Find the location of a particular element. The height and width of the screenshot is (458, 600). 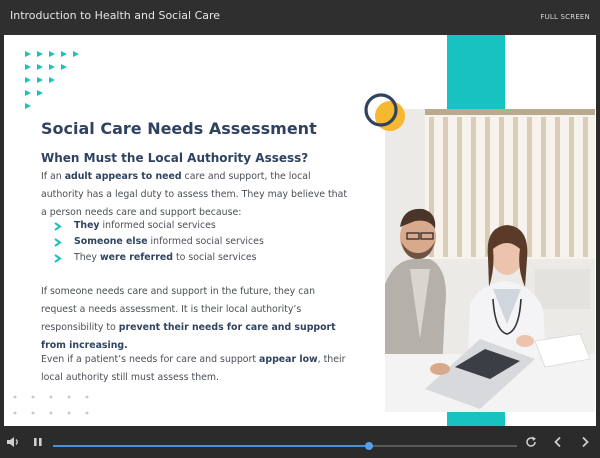

list-item: Someone else informed social services is located at coordinates (159, 242).